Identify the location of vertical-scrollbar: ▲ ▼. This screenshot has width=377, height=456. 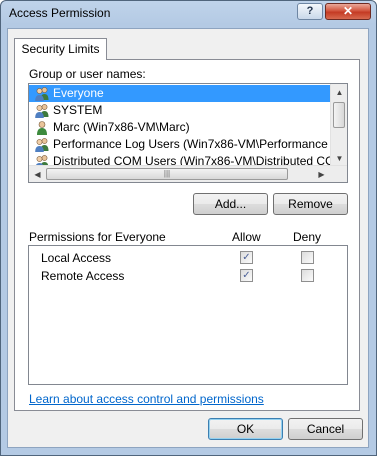
(338, 125).